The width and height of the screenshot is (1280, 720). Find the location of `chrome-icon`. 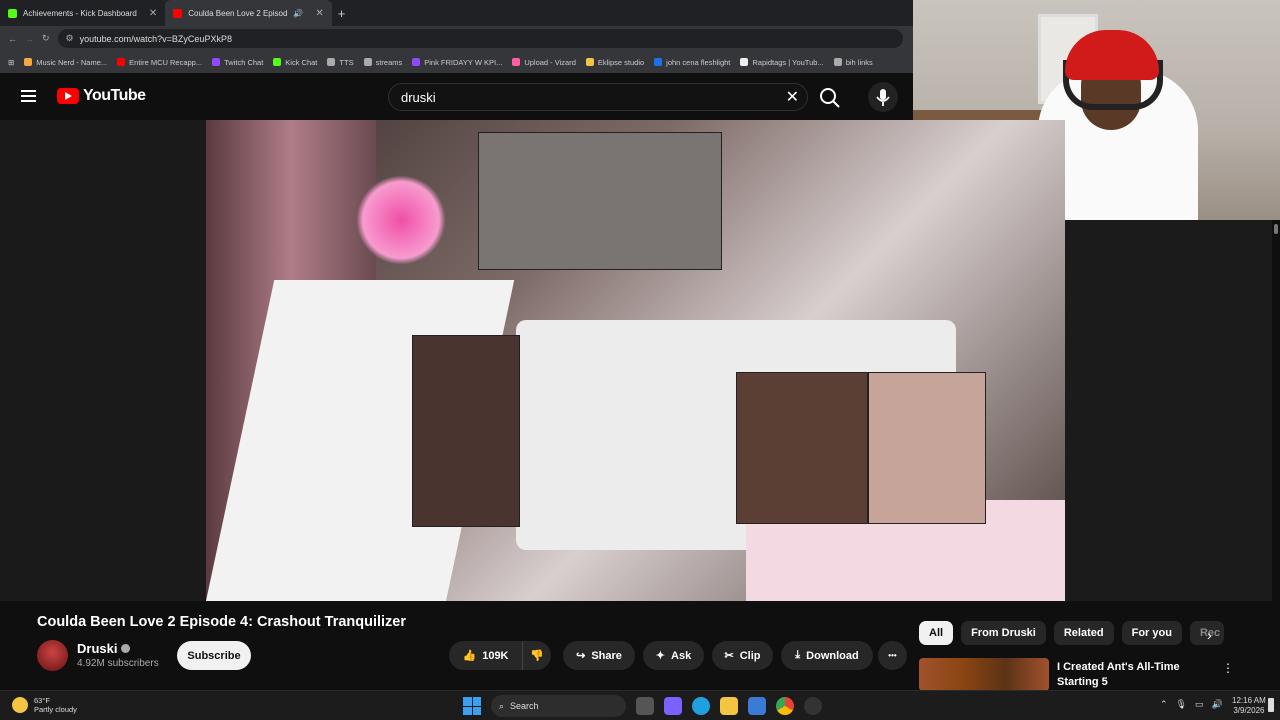

chrome-icon is located at coordinates (785, 706).